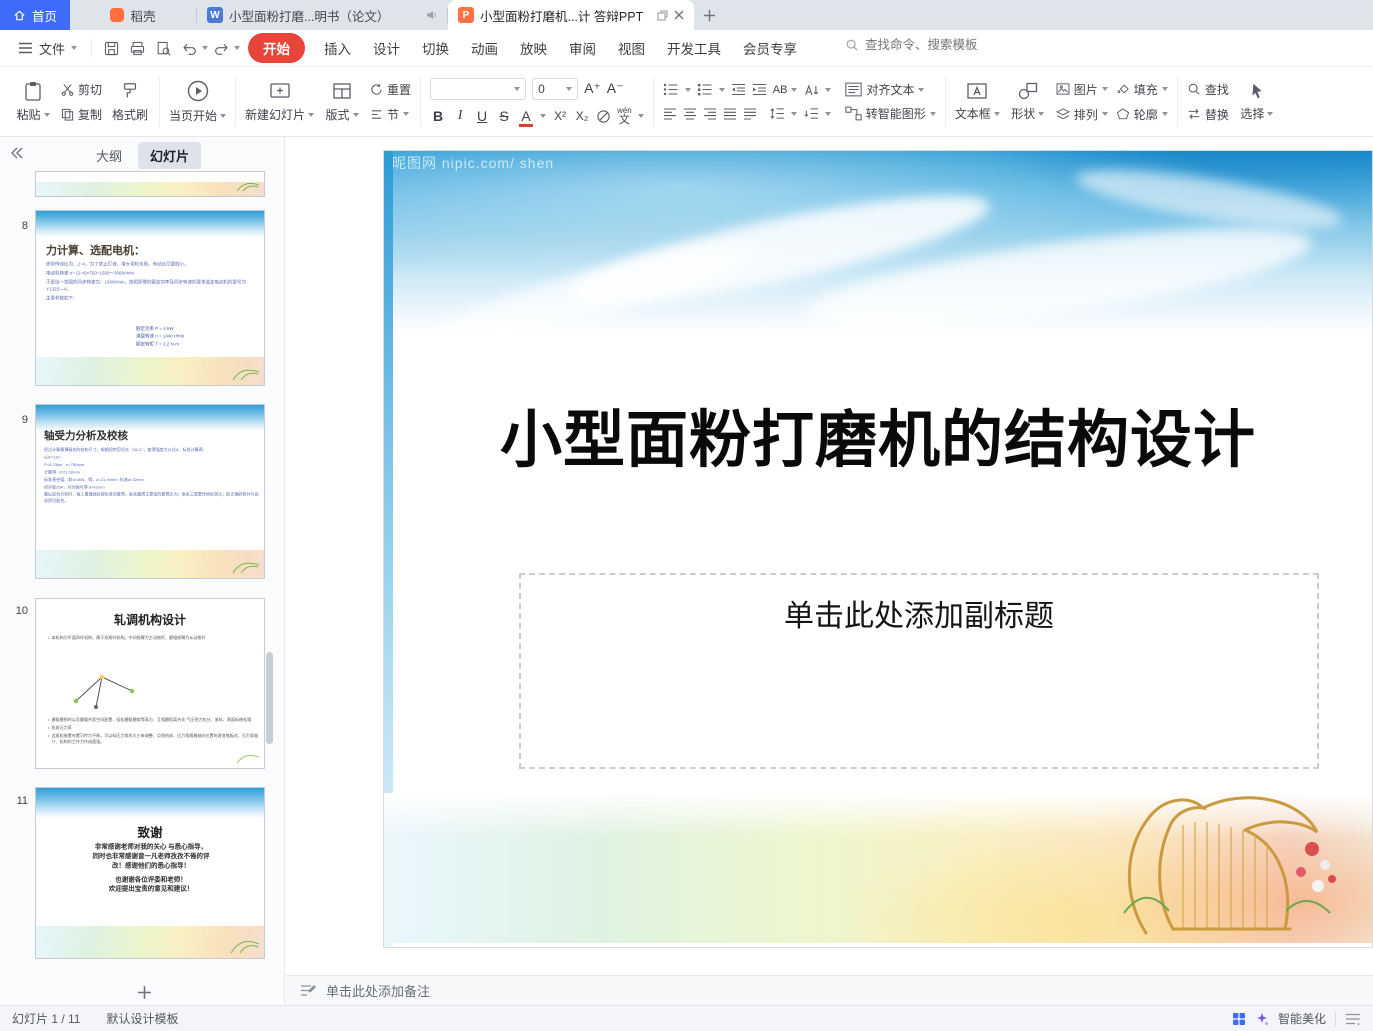  I want to click on sort-button, so click(811, 90).